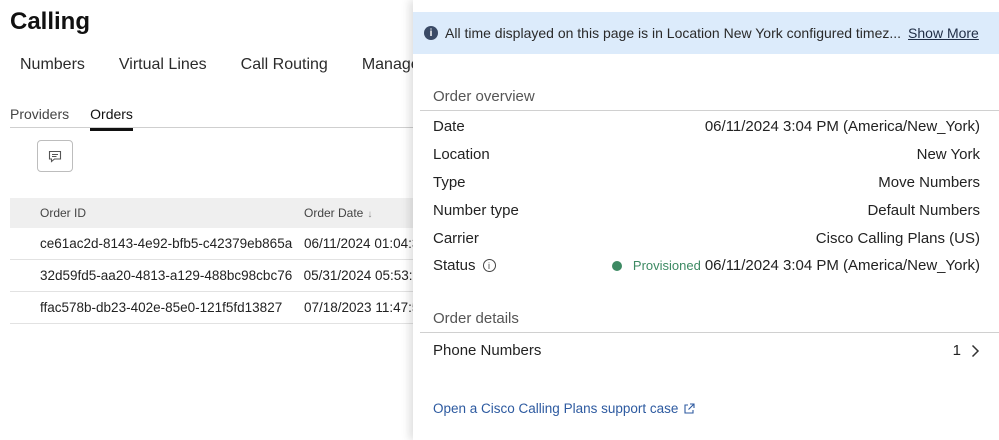 Image resolution: width=999 pixels, height=440 pixels. I want to click on chevron-right-icon, so click(975, 350).